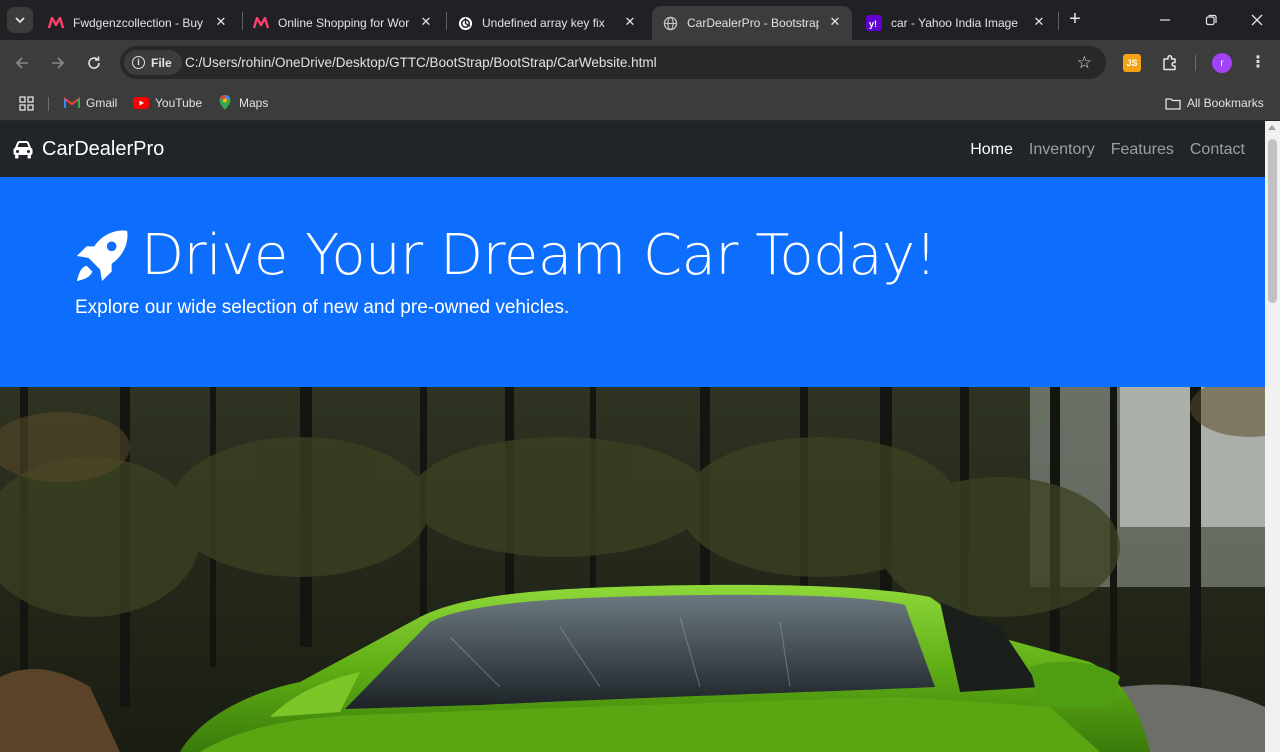 The height and width of the screenshot is (752, 1280). I want to click on bookmark-maps: Maps, so click(242, 103).